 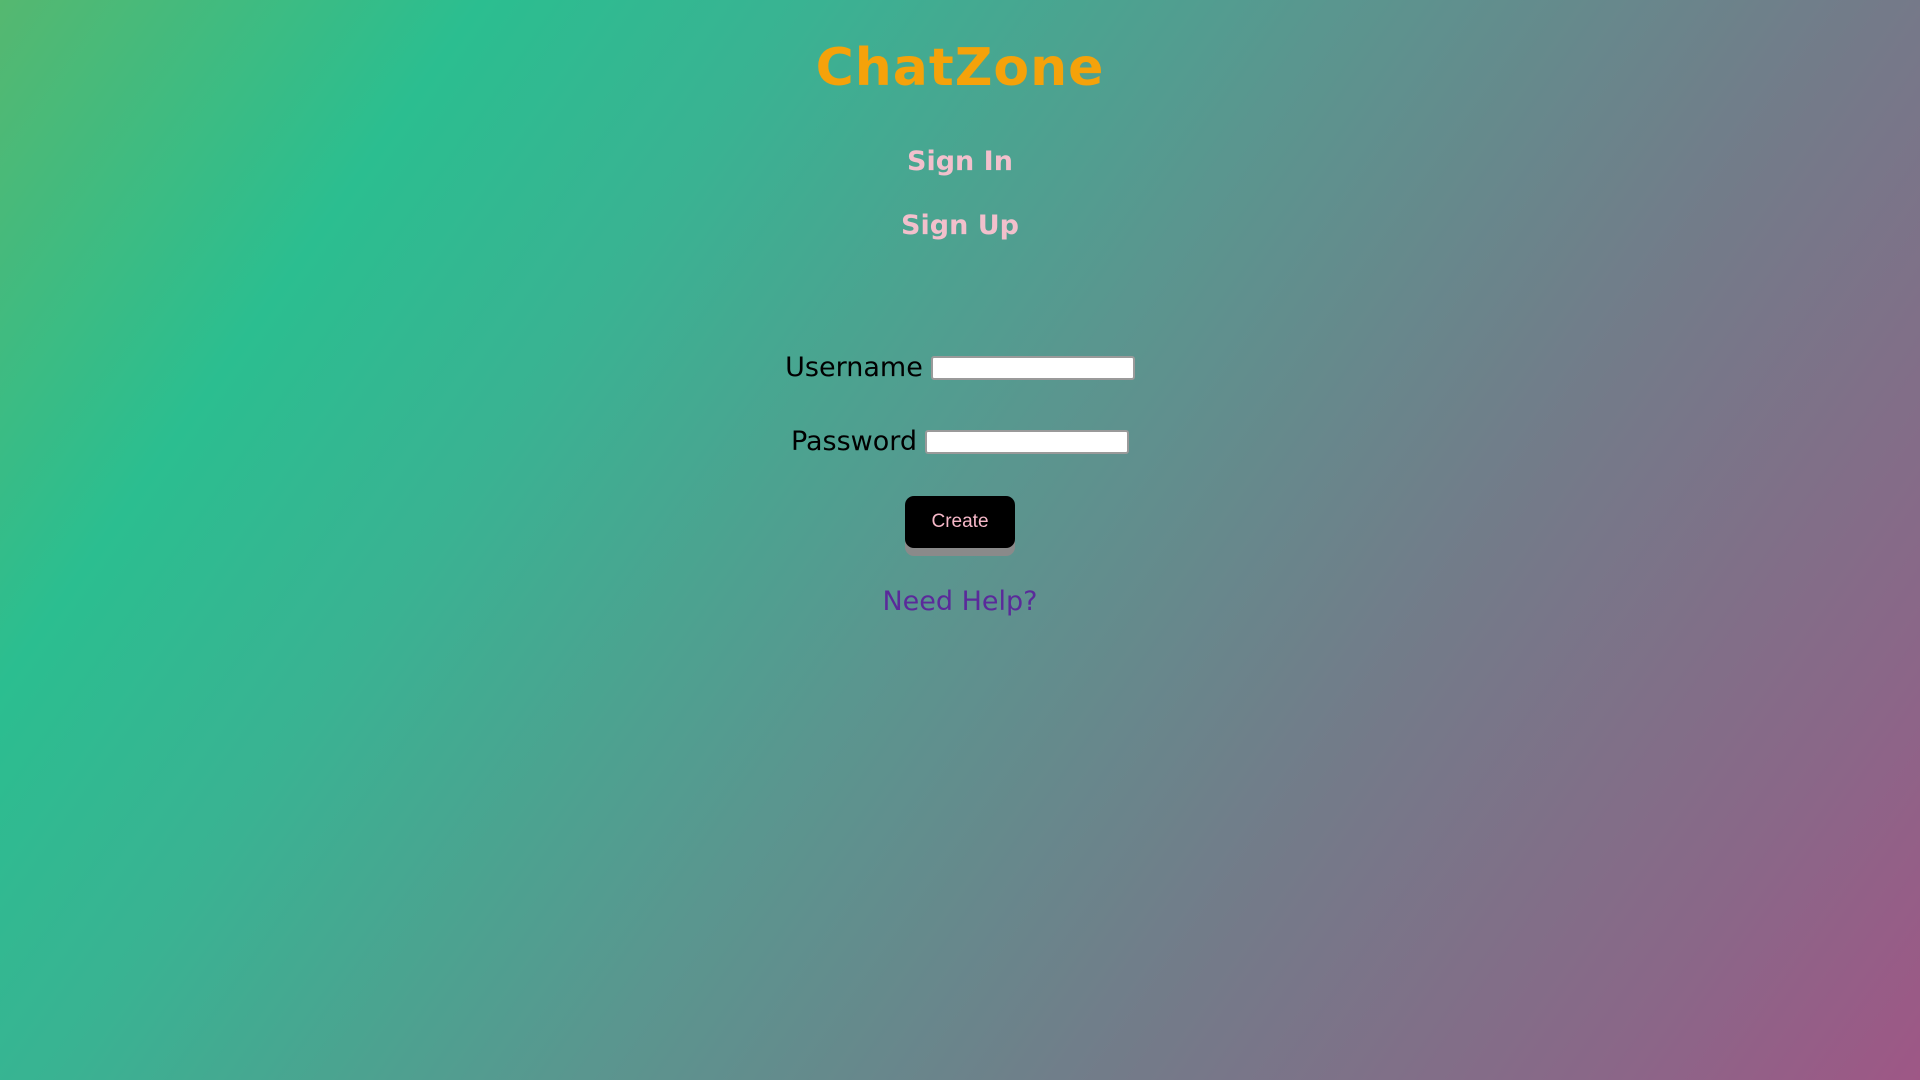 I want to click on need-help-link: Need Help?, so click(x=960, y=601).